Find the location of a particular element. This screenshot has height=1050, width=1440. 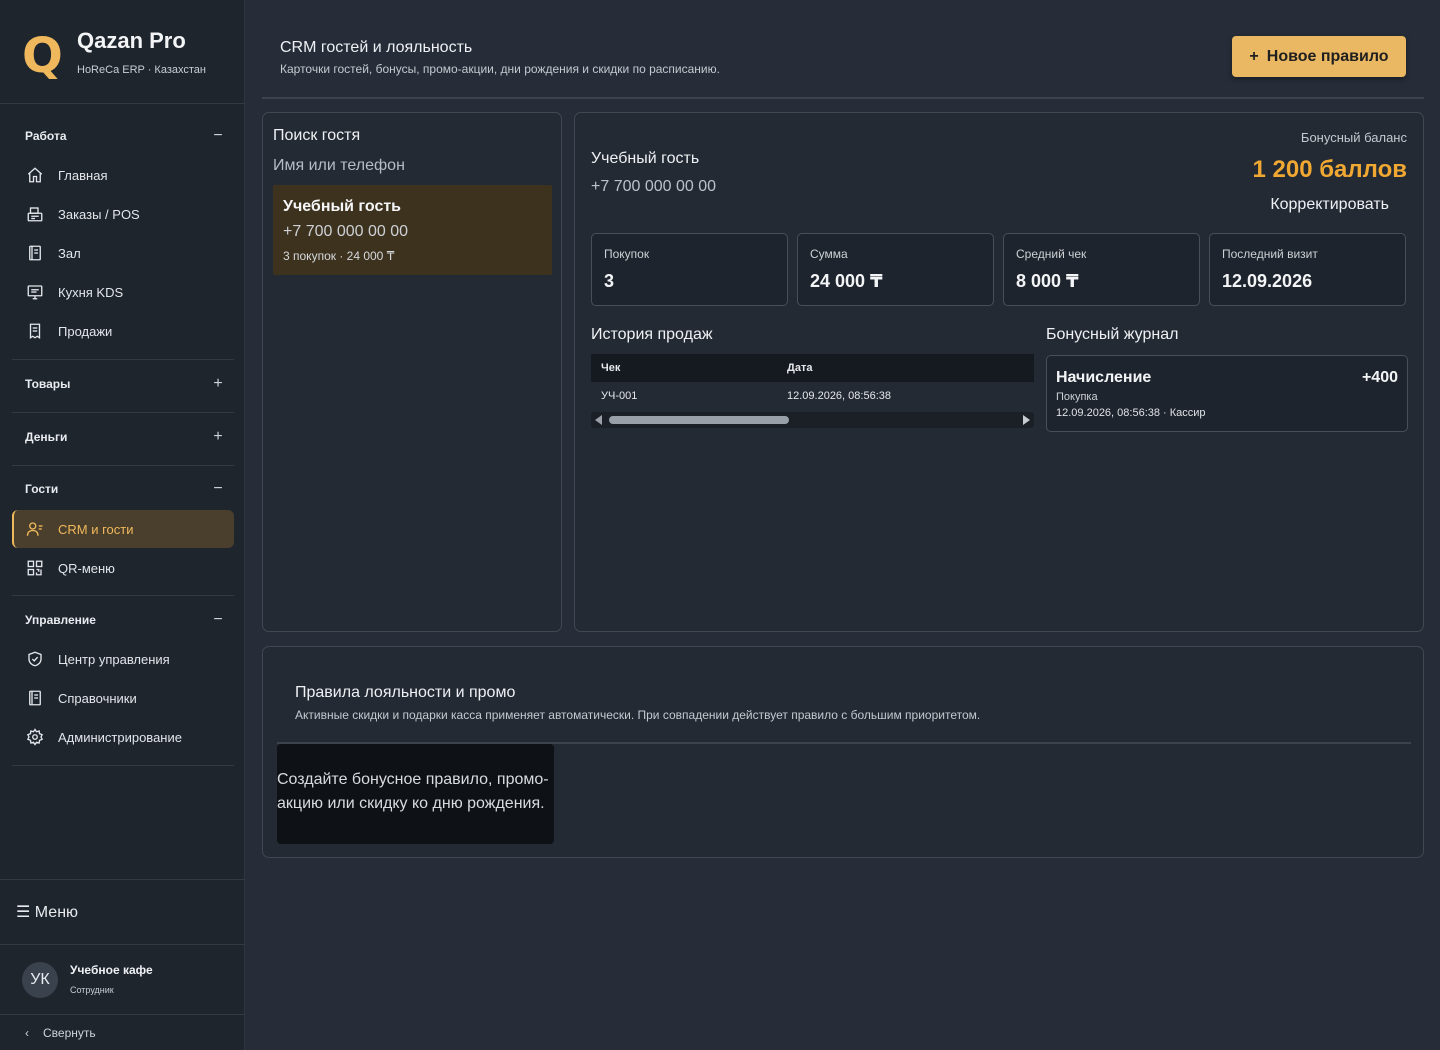

sidebar-item-label: Администрирование is located at coordinates (120, 737).